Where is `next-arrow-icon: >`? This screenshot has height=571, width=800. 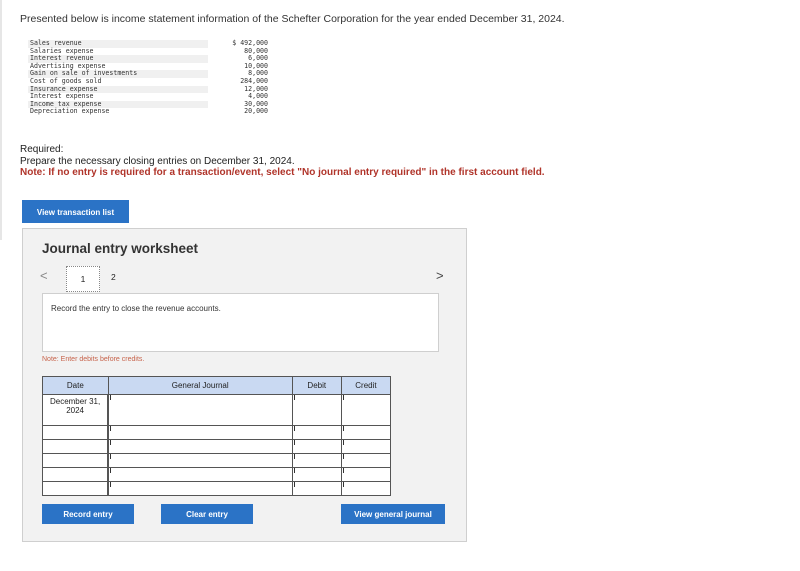 next-arrow-icon: > is located at coordinates (440, 275).